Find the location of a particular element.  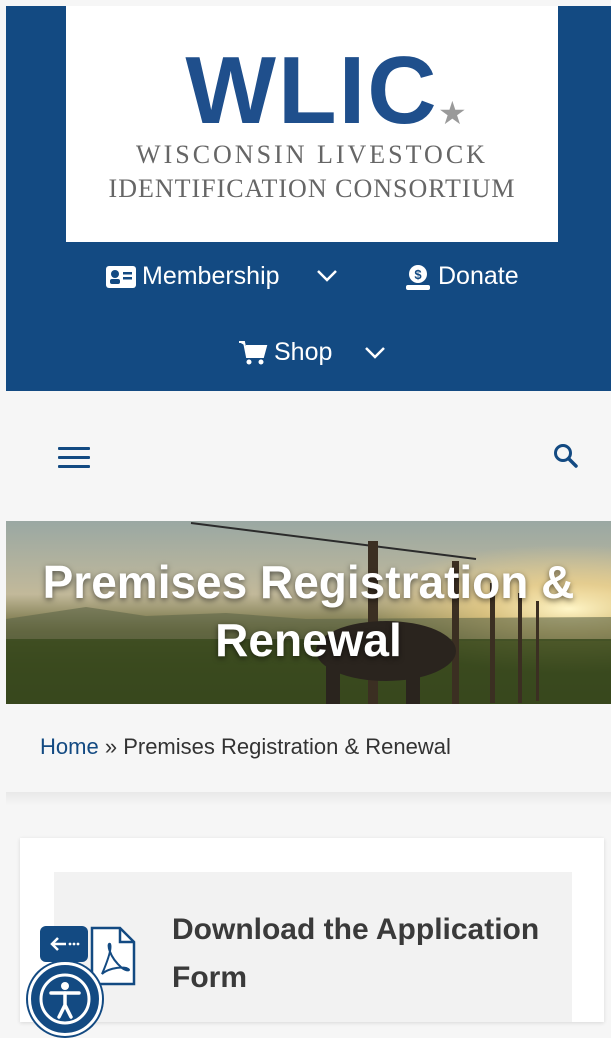

nav-shop-label: Shop is located at coordinates (303, 352).